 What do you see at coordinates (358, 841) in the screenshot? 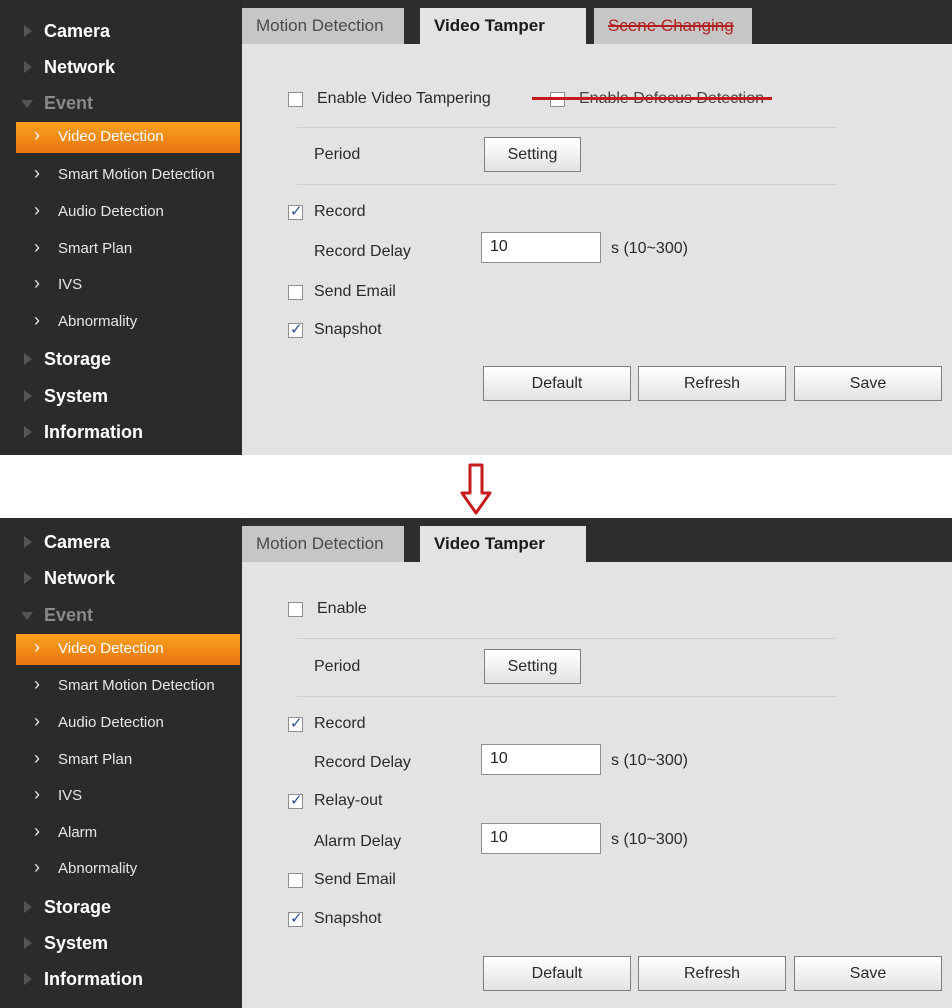
I see `alarm-delay-label: Alarm Delay` at bounding box center [358, 841].